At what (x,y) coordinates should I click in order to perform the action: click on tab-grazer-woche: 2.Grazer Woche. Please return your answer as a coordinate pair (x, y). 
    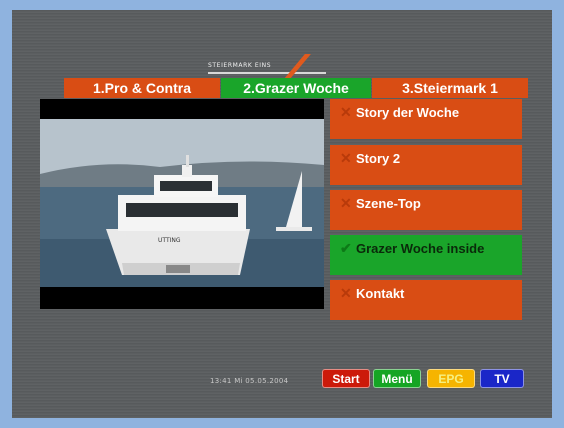
    Looking at the image, I should click on (296, 88).